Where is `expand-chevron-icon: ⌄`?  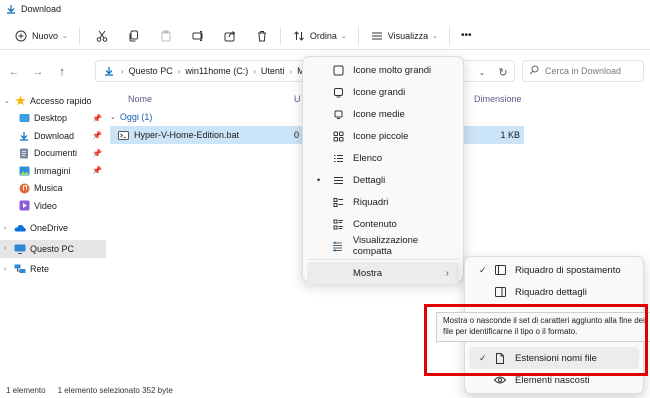
expand-chevron-icon: ⌄ is located at coordinates (9, 101).